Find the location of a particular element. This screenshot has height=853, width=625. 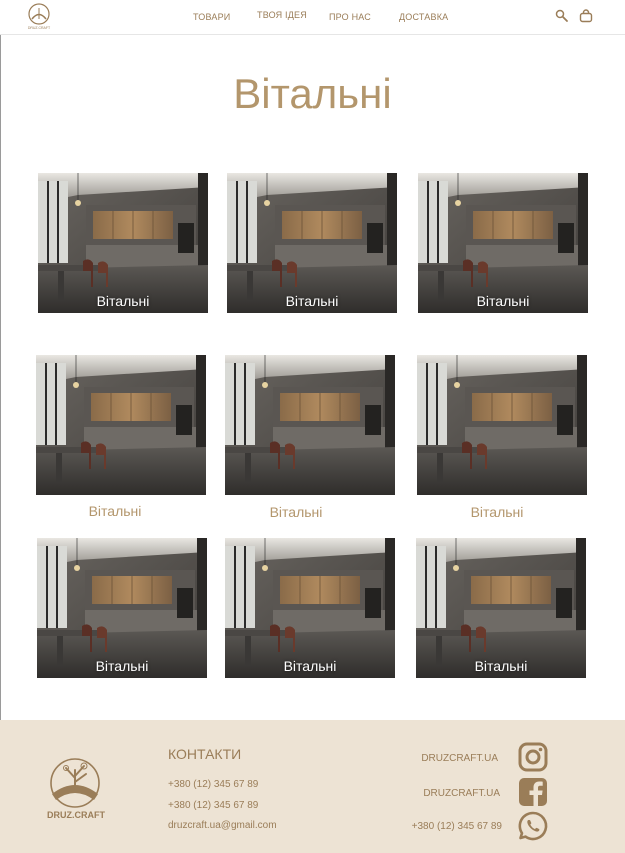

email-link: druzcraft.ua@gmail.com is located at coordinates (222, 825).